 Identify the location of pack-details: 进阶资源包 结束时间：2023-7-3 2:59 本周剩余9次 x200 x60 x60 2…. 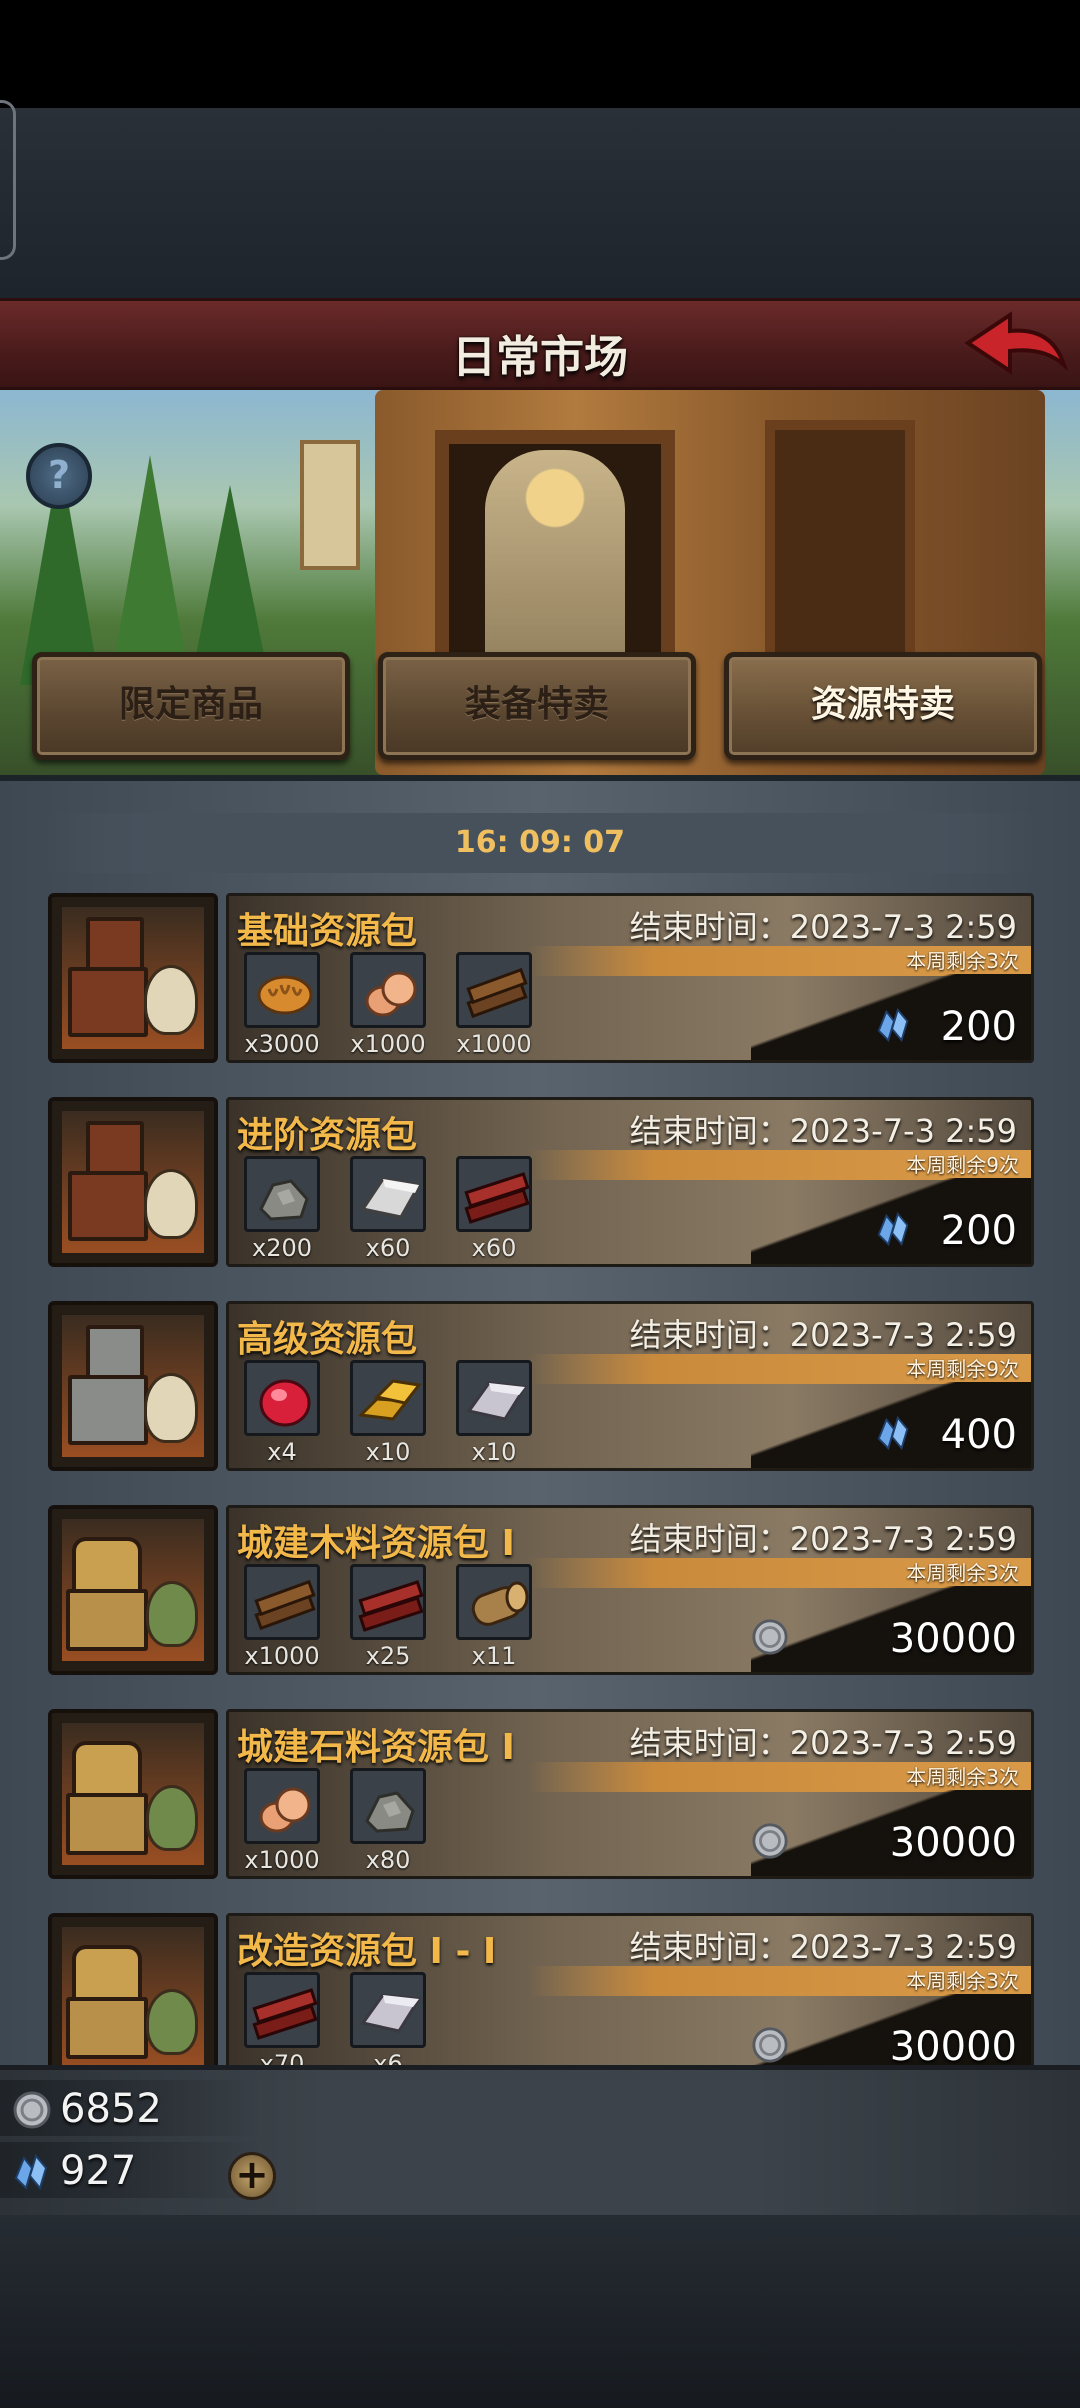
(630, 1182).